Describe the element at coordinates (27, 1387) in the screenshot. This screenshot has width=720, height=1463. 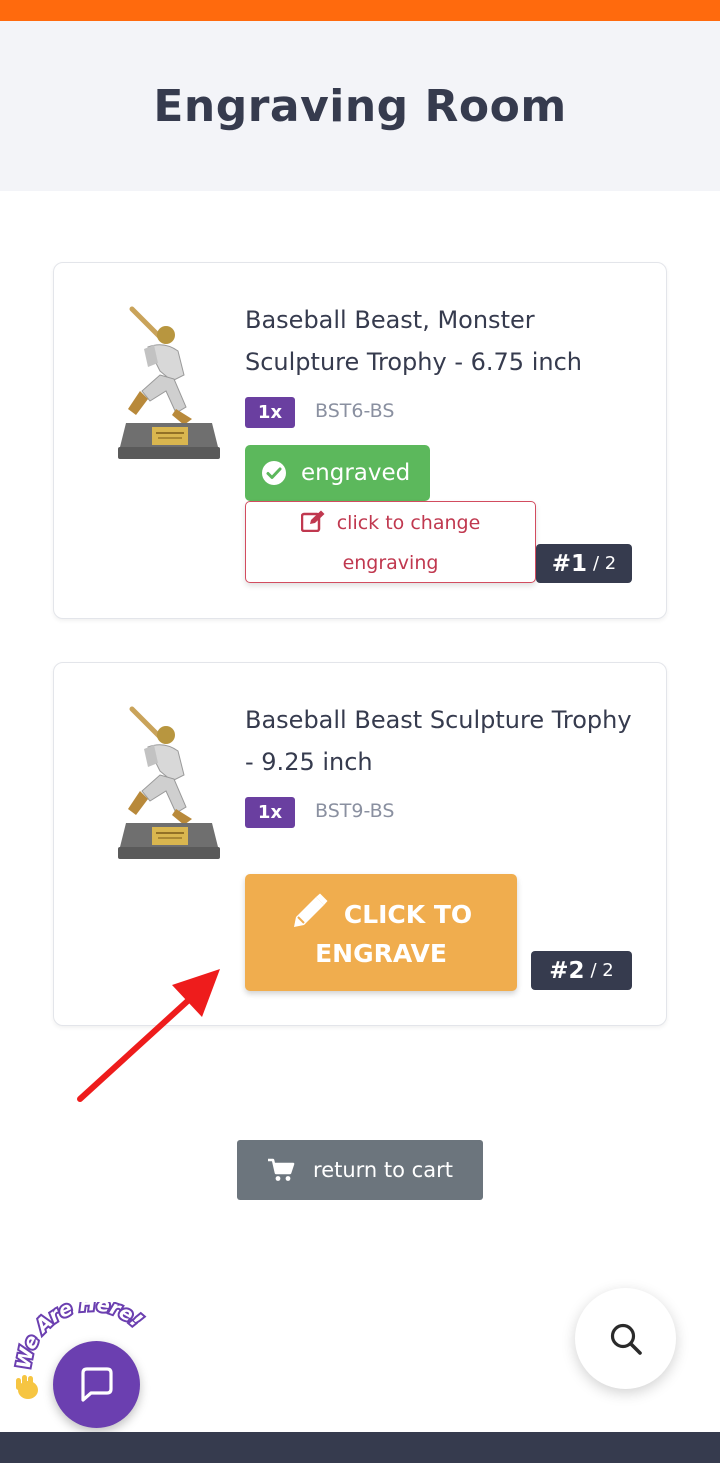
I see `waving-hand-icon` at that location.